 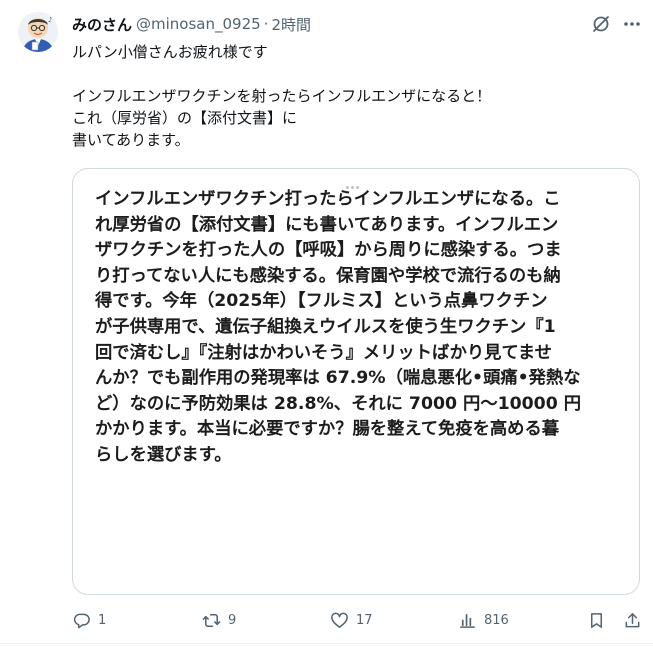 What do you see at coordinates (81, 620) in the screenshot?
I see `reply-icon` at bounding box center [81, 620].